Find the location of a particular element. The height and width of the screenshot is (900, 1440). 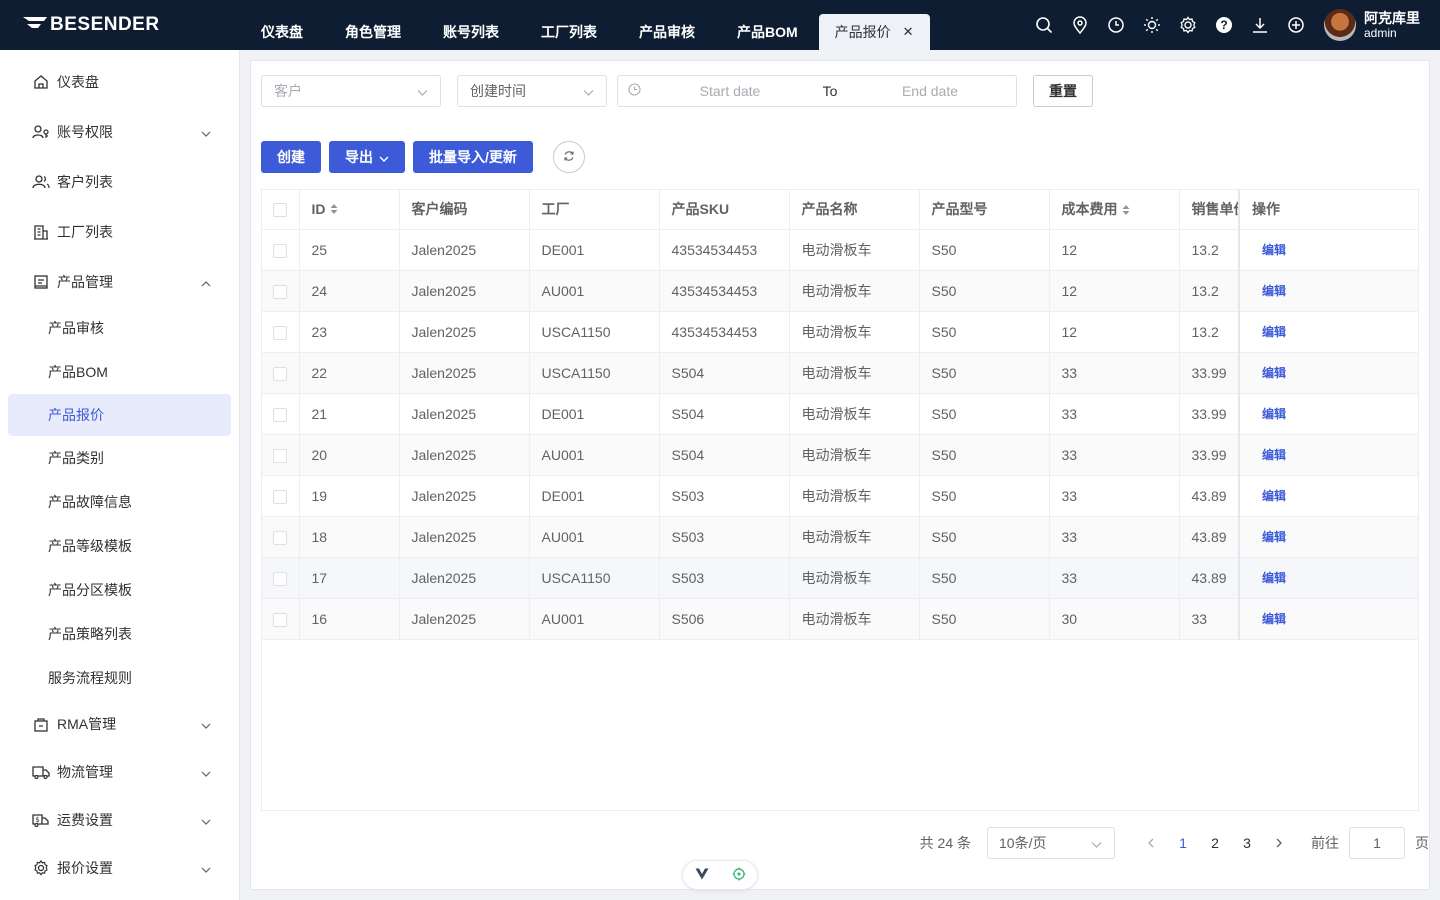

sun-icon is located at coordinates (1152, 25).